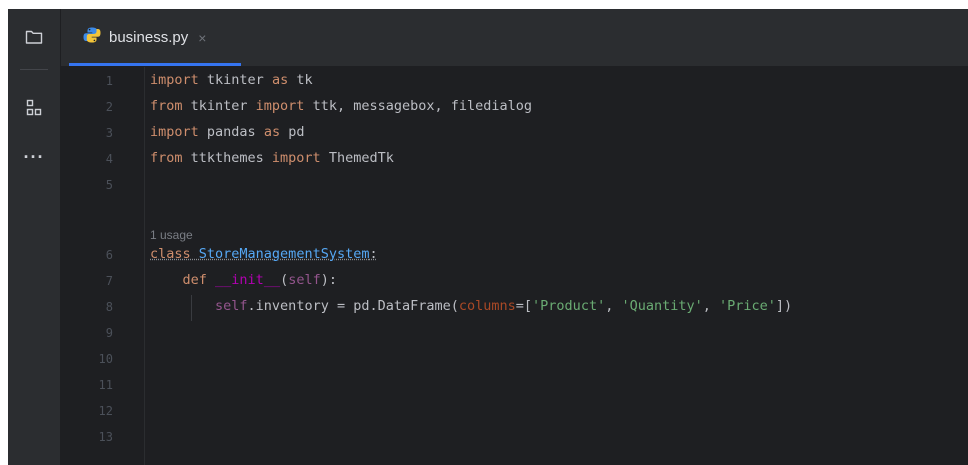  I want to click on line-number: 2, so click(109, 107).